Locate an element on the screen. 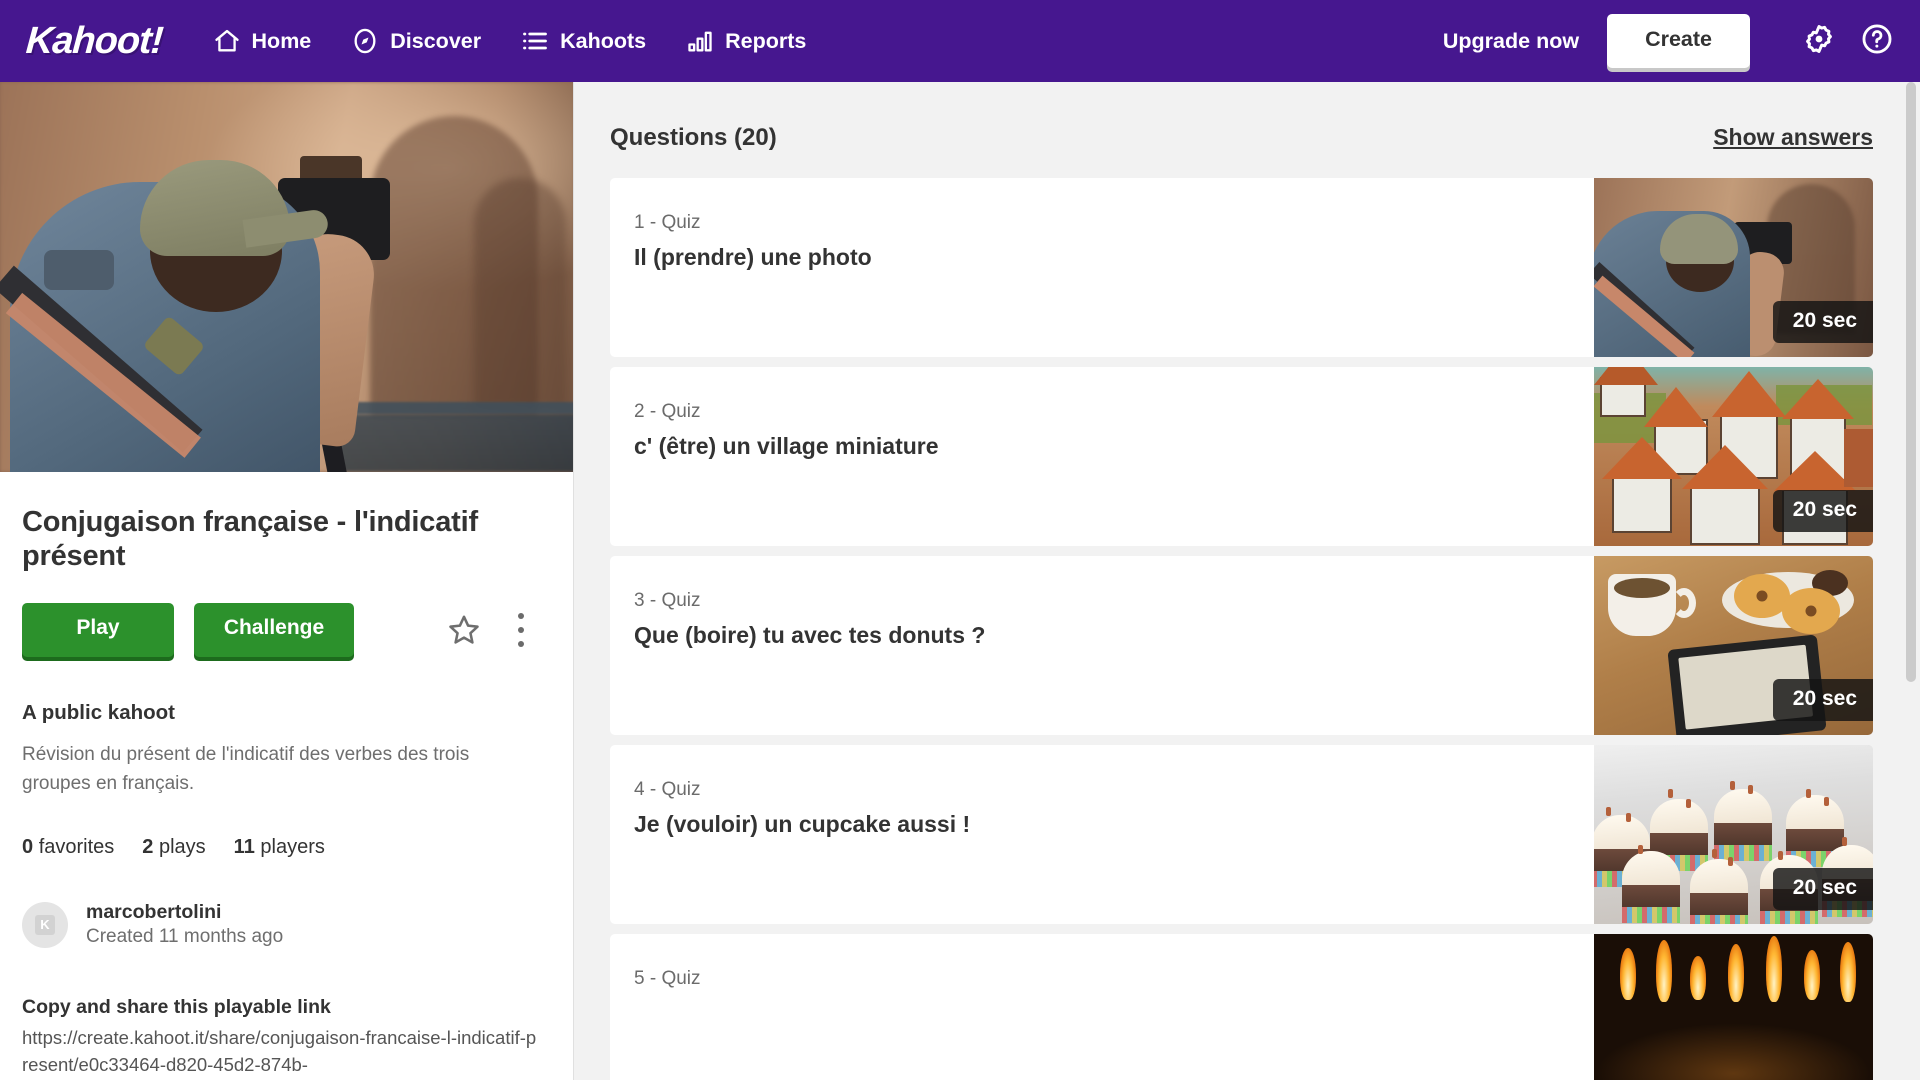 The height and width of the screenshot is (1080, 1920). upgrade-now-button: Upgrade now is located at coordinates (1511, 41).